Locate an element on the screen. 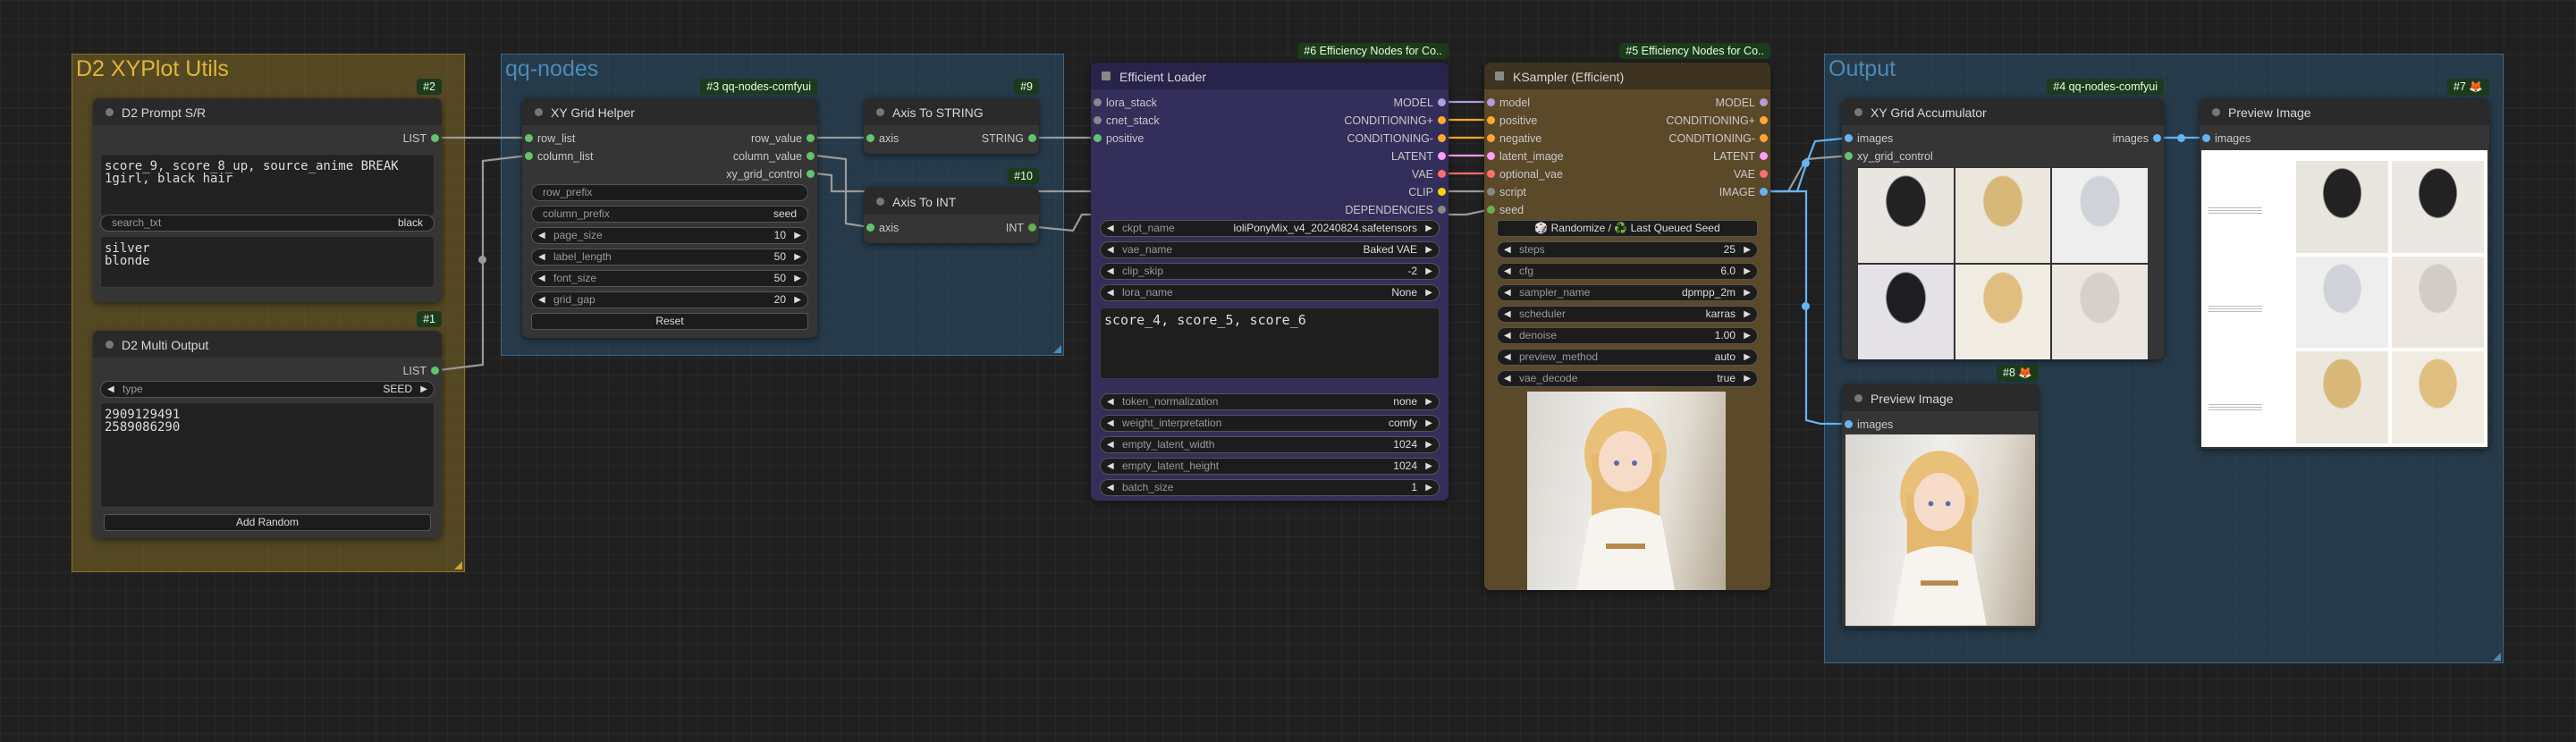 This screenshot has width=2576, height=742. output-latent: LATENT is located at coordinates (1419, 156).